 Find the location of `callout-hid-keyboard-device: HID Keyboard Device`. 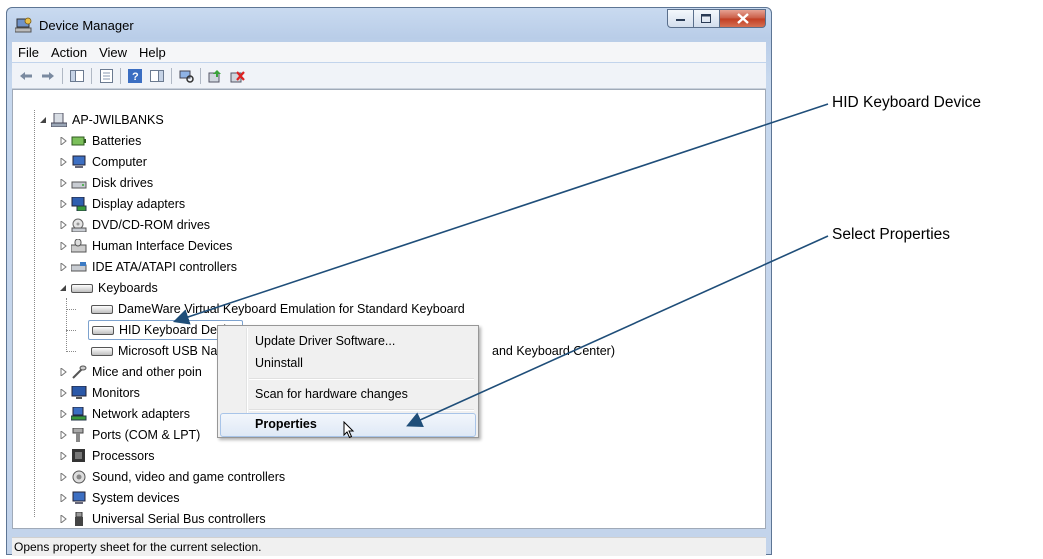

callout-hid-keyboard-device: HID Keyboard Device is located at coordinates (907, 102).